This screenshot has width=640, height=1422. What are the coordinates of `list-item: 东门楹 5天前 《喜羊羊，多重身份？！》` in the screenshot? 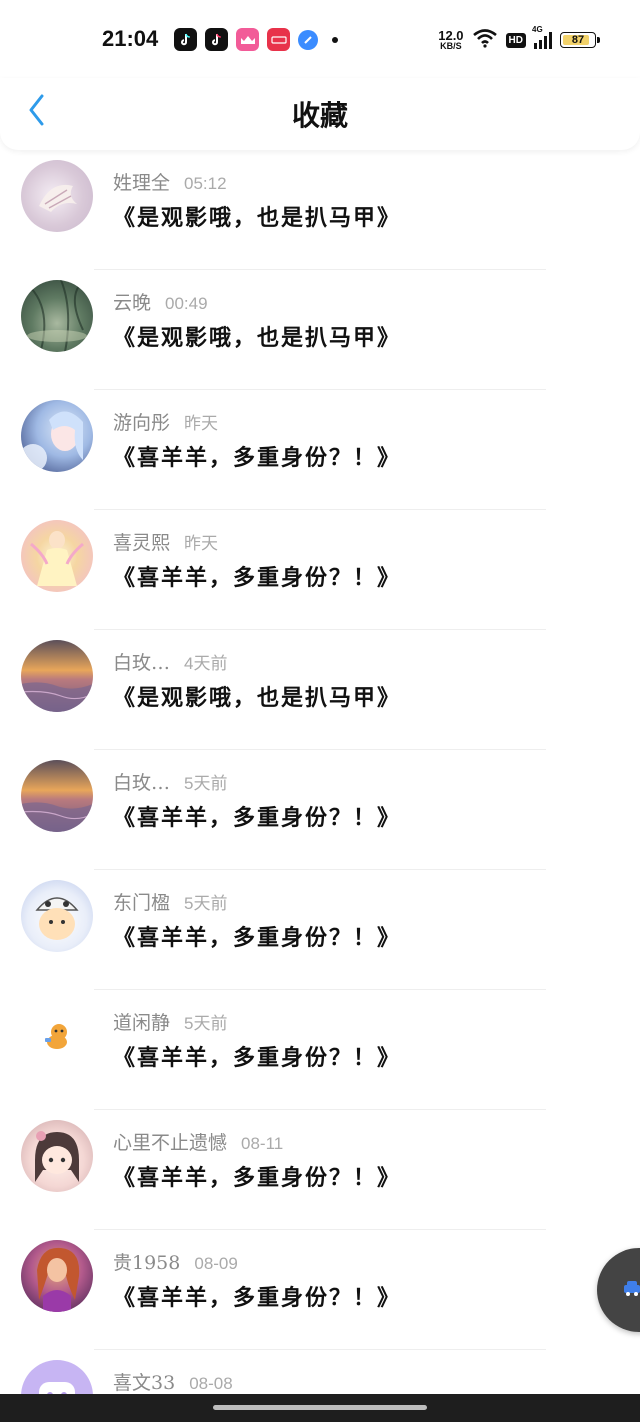 It's located at (320, 930).